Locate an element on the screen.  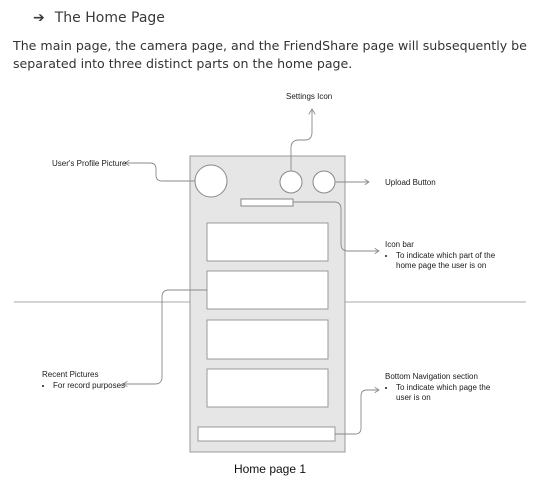
annotation-bullet: To indicate which page the user is on is located at coordinates (450, 393).